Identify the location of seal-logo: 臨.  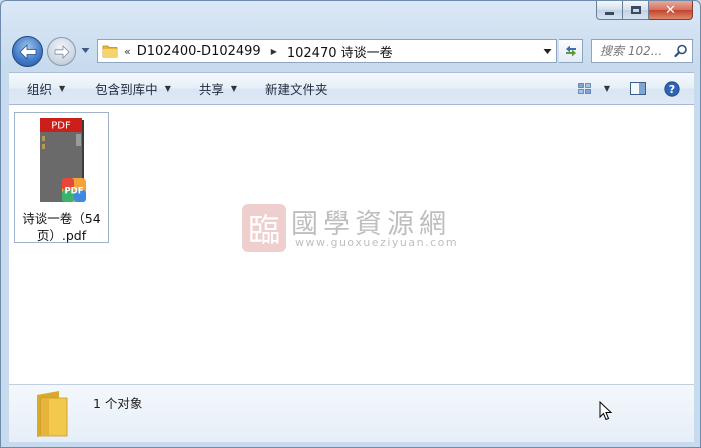
(264, 228).